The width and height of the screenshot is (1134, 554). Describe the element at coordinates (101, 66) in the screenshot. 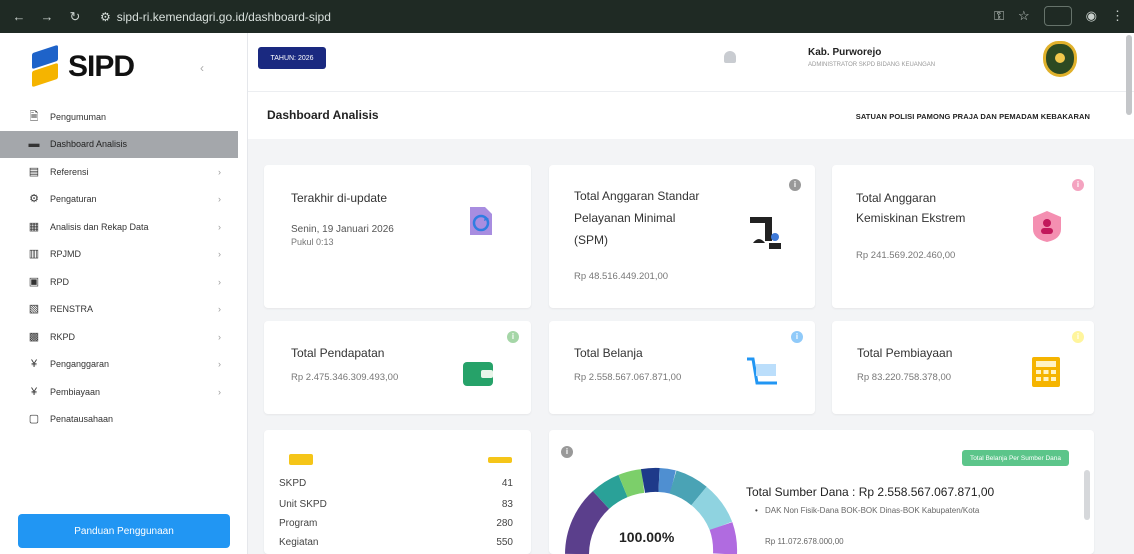

I see `sipd-logo-text: SIPD` at that location.